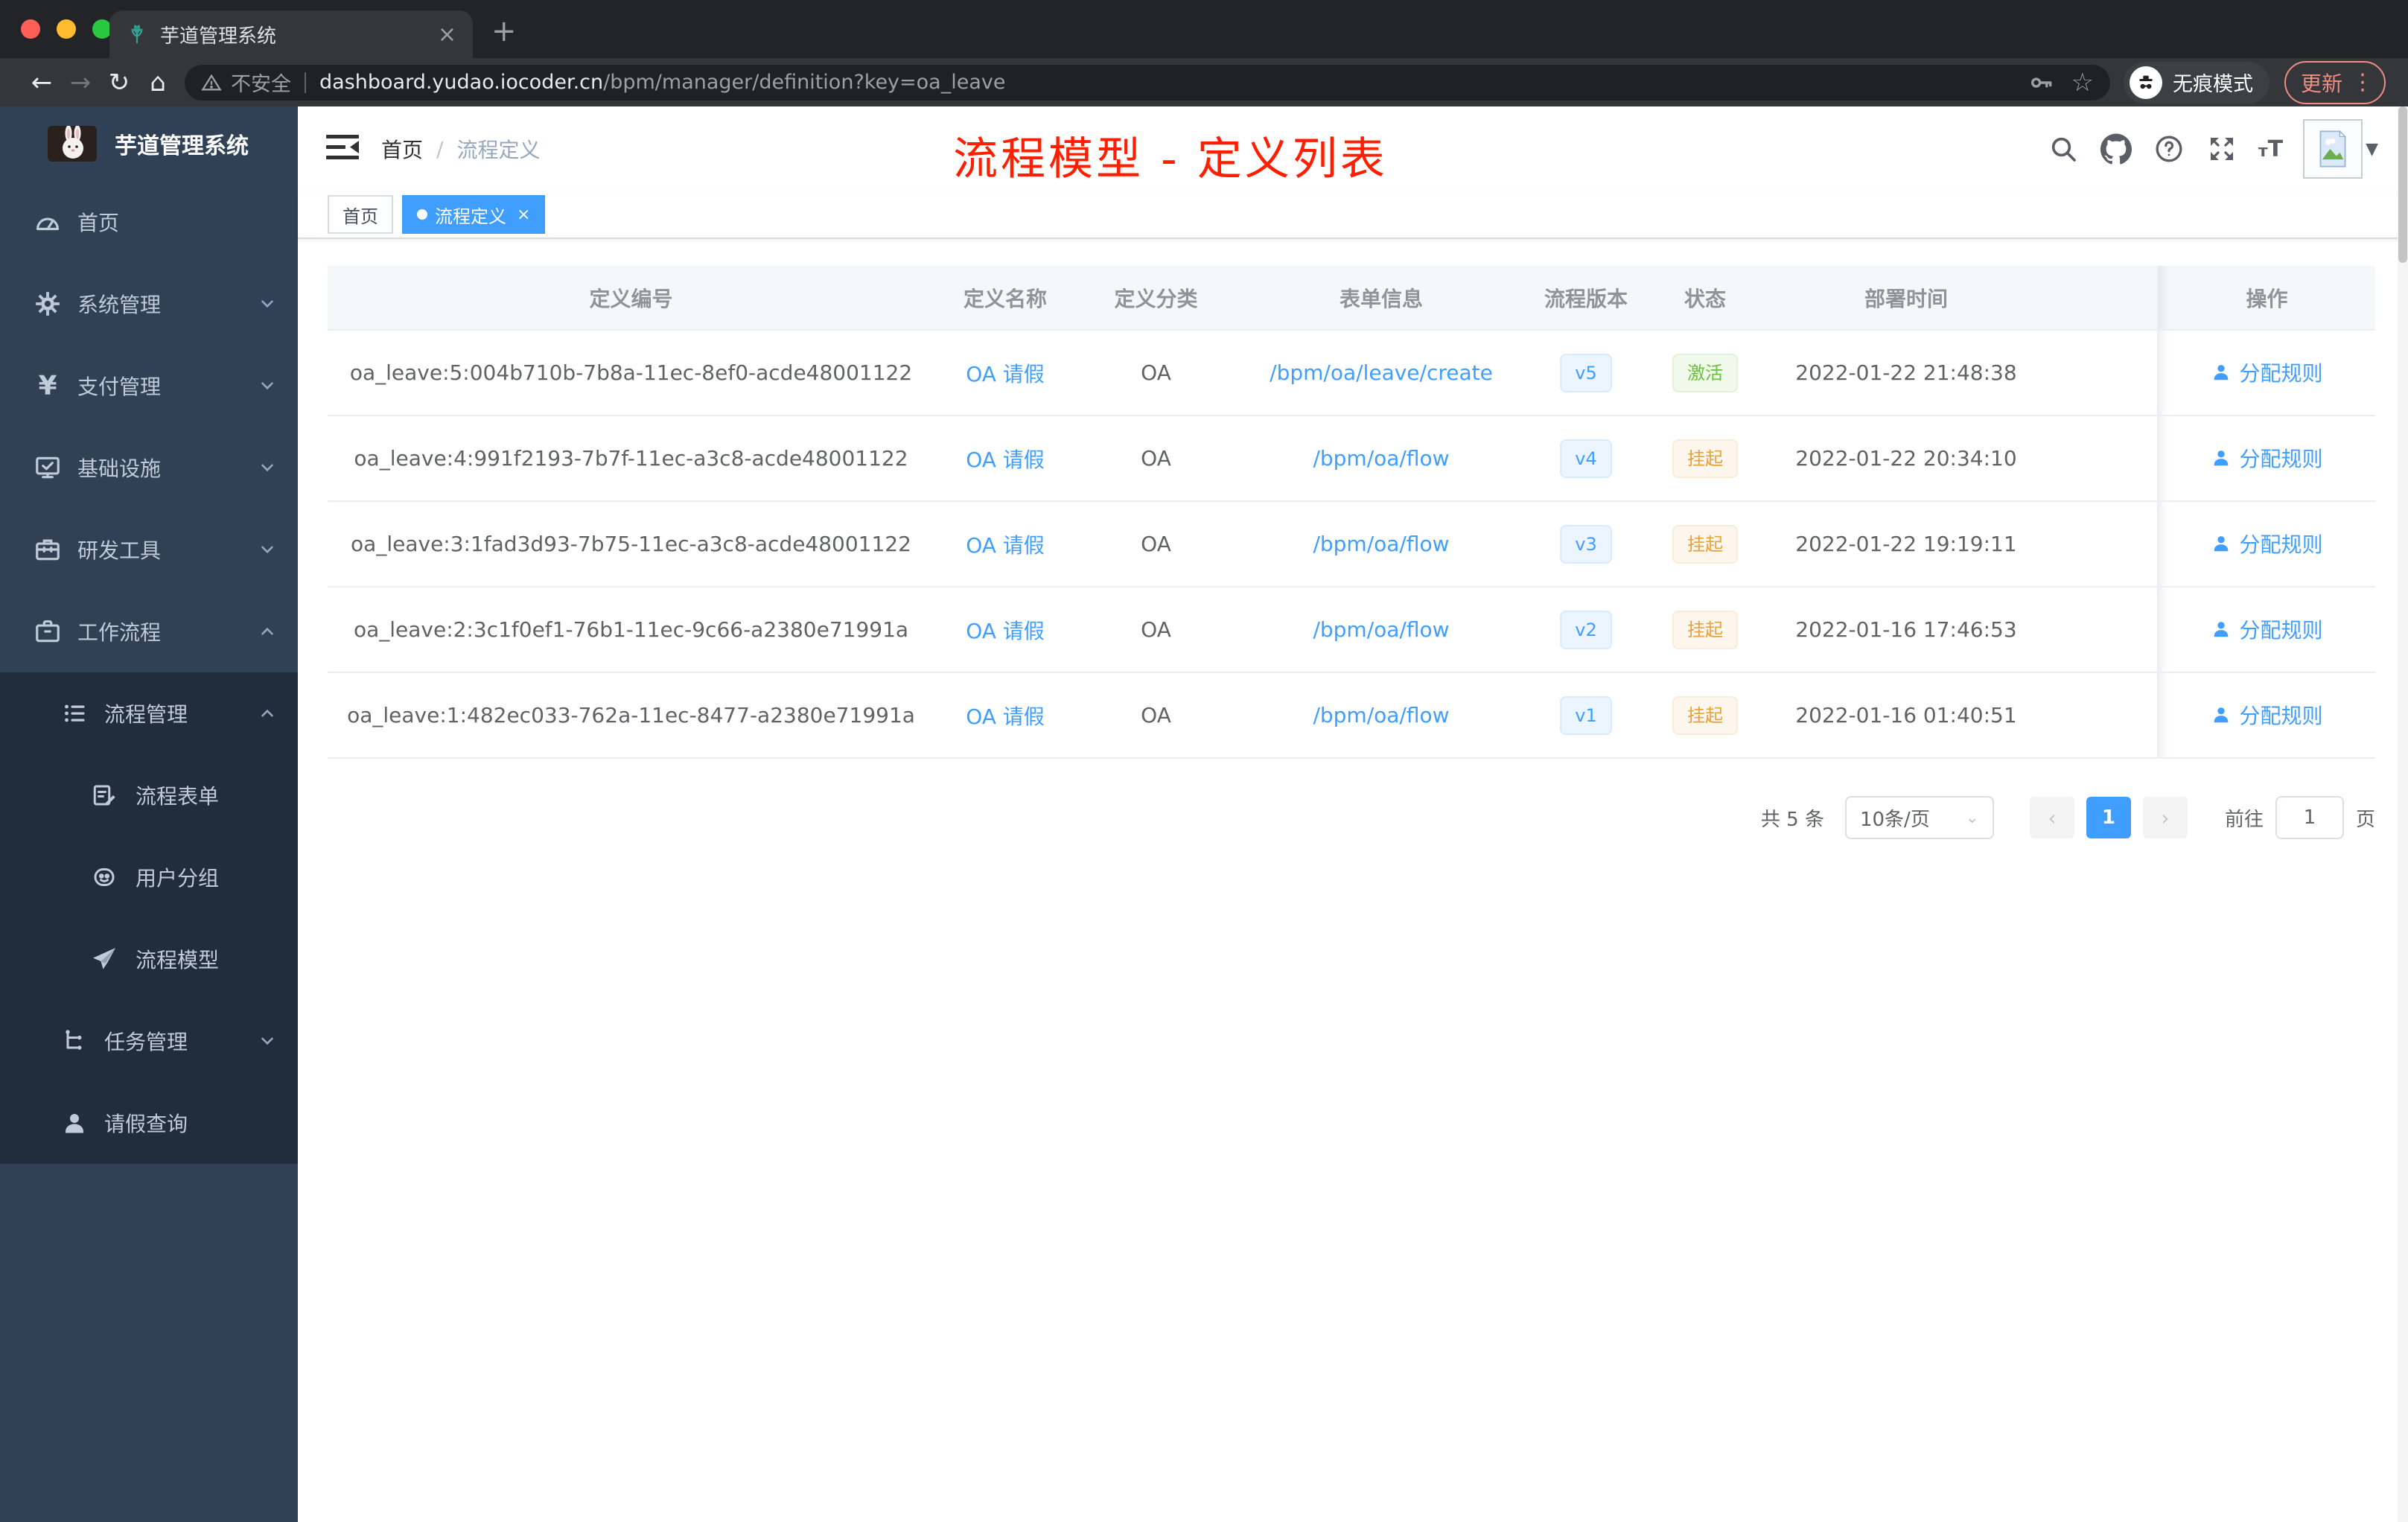 The image size is (2408, 1522). Describe the element at coordinates (1792, 819) in the screenshot. I see `pagination-total: 共 5 条` at that location.